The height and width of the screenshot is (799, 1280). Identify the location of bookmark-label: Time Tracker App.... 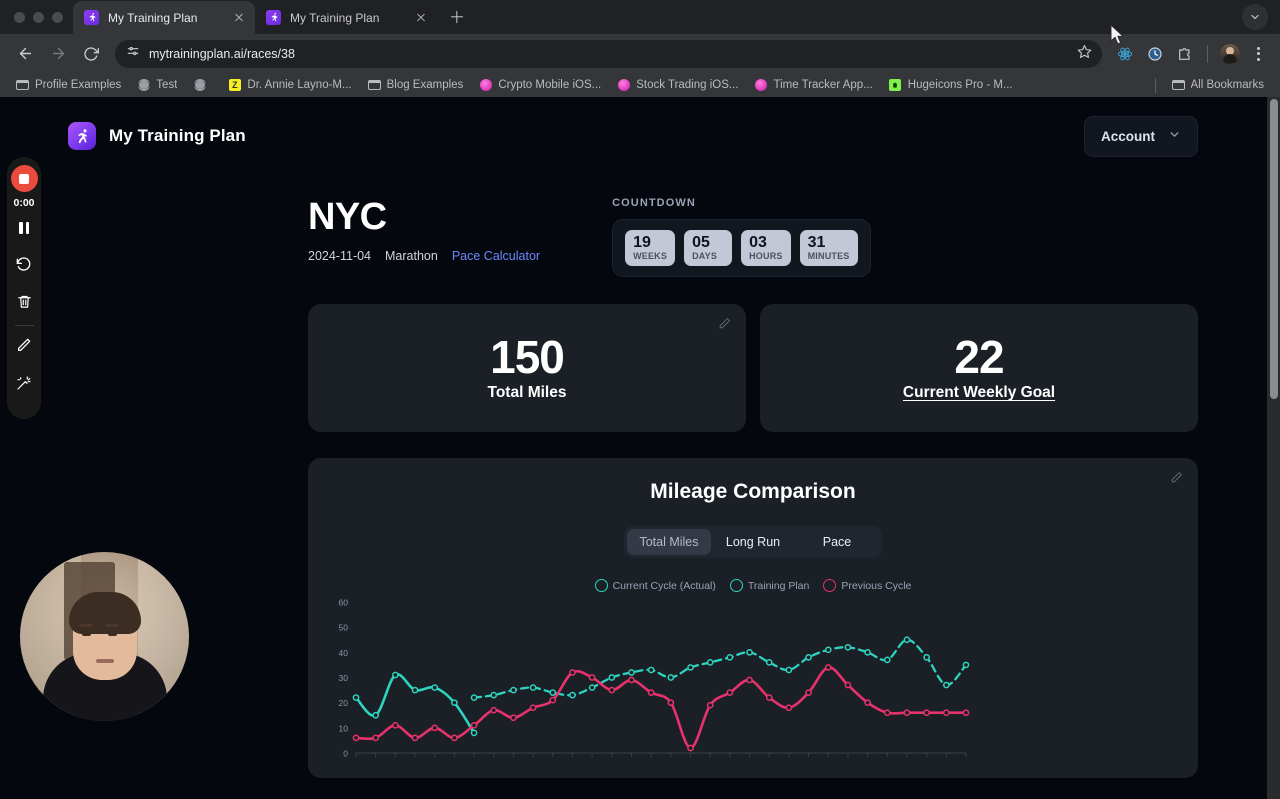
(823, 85).